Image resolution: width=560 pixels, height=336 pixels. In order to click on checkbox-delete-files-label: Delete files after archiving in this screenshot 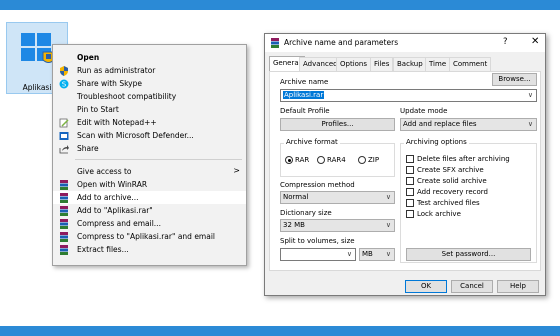, I will do `click(463, 159)`.